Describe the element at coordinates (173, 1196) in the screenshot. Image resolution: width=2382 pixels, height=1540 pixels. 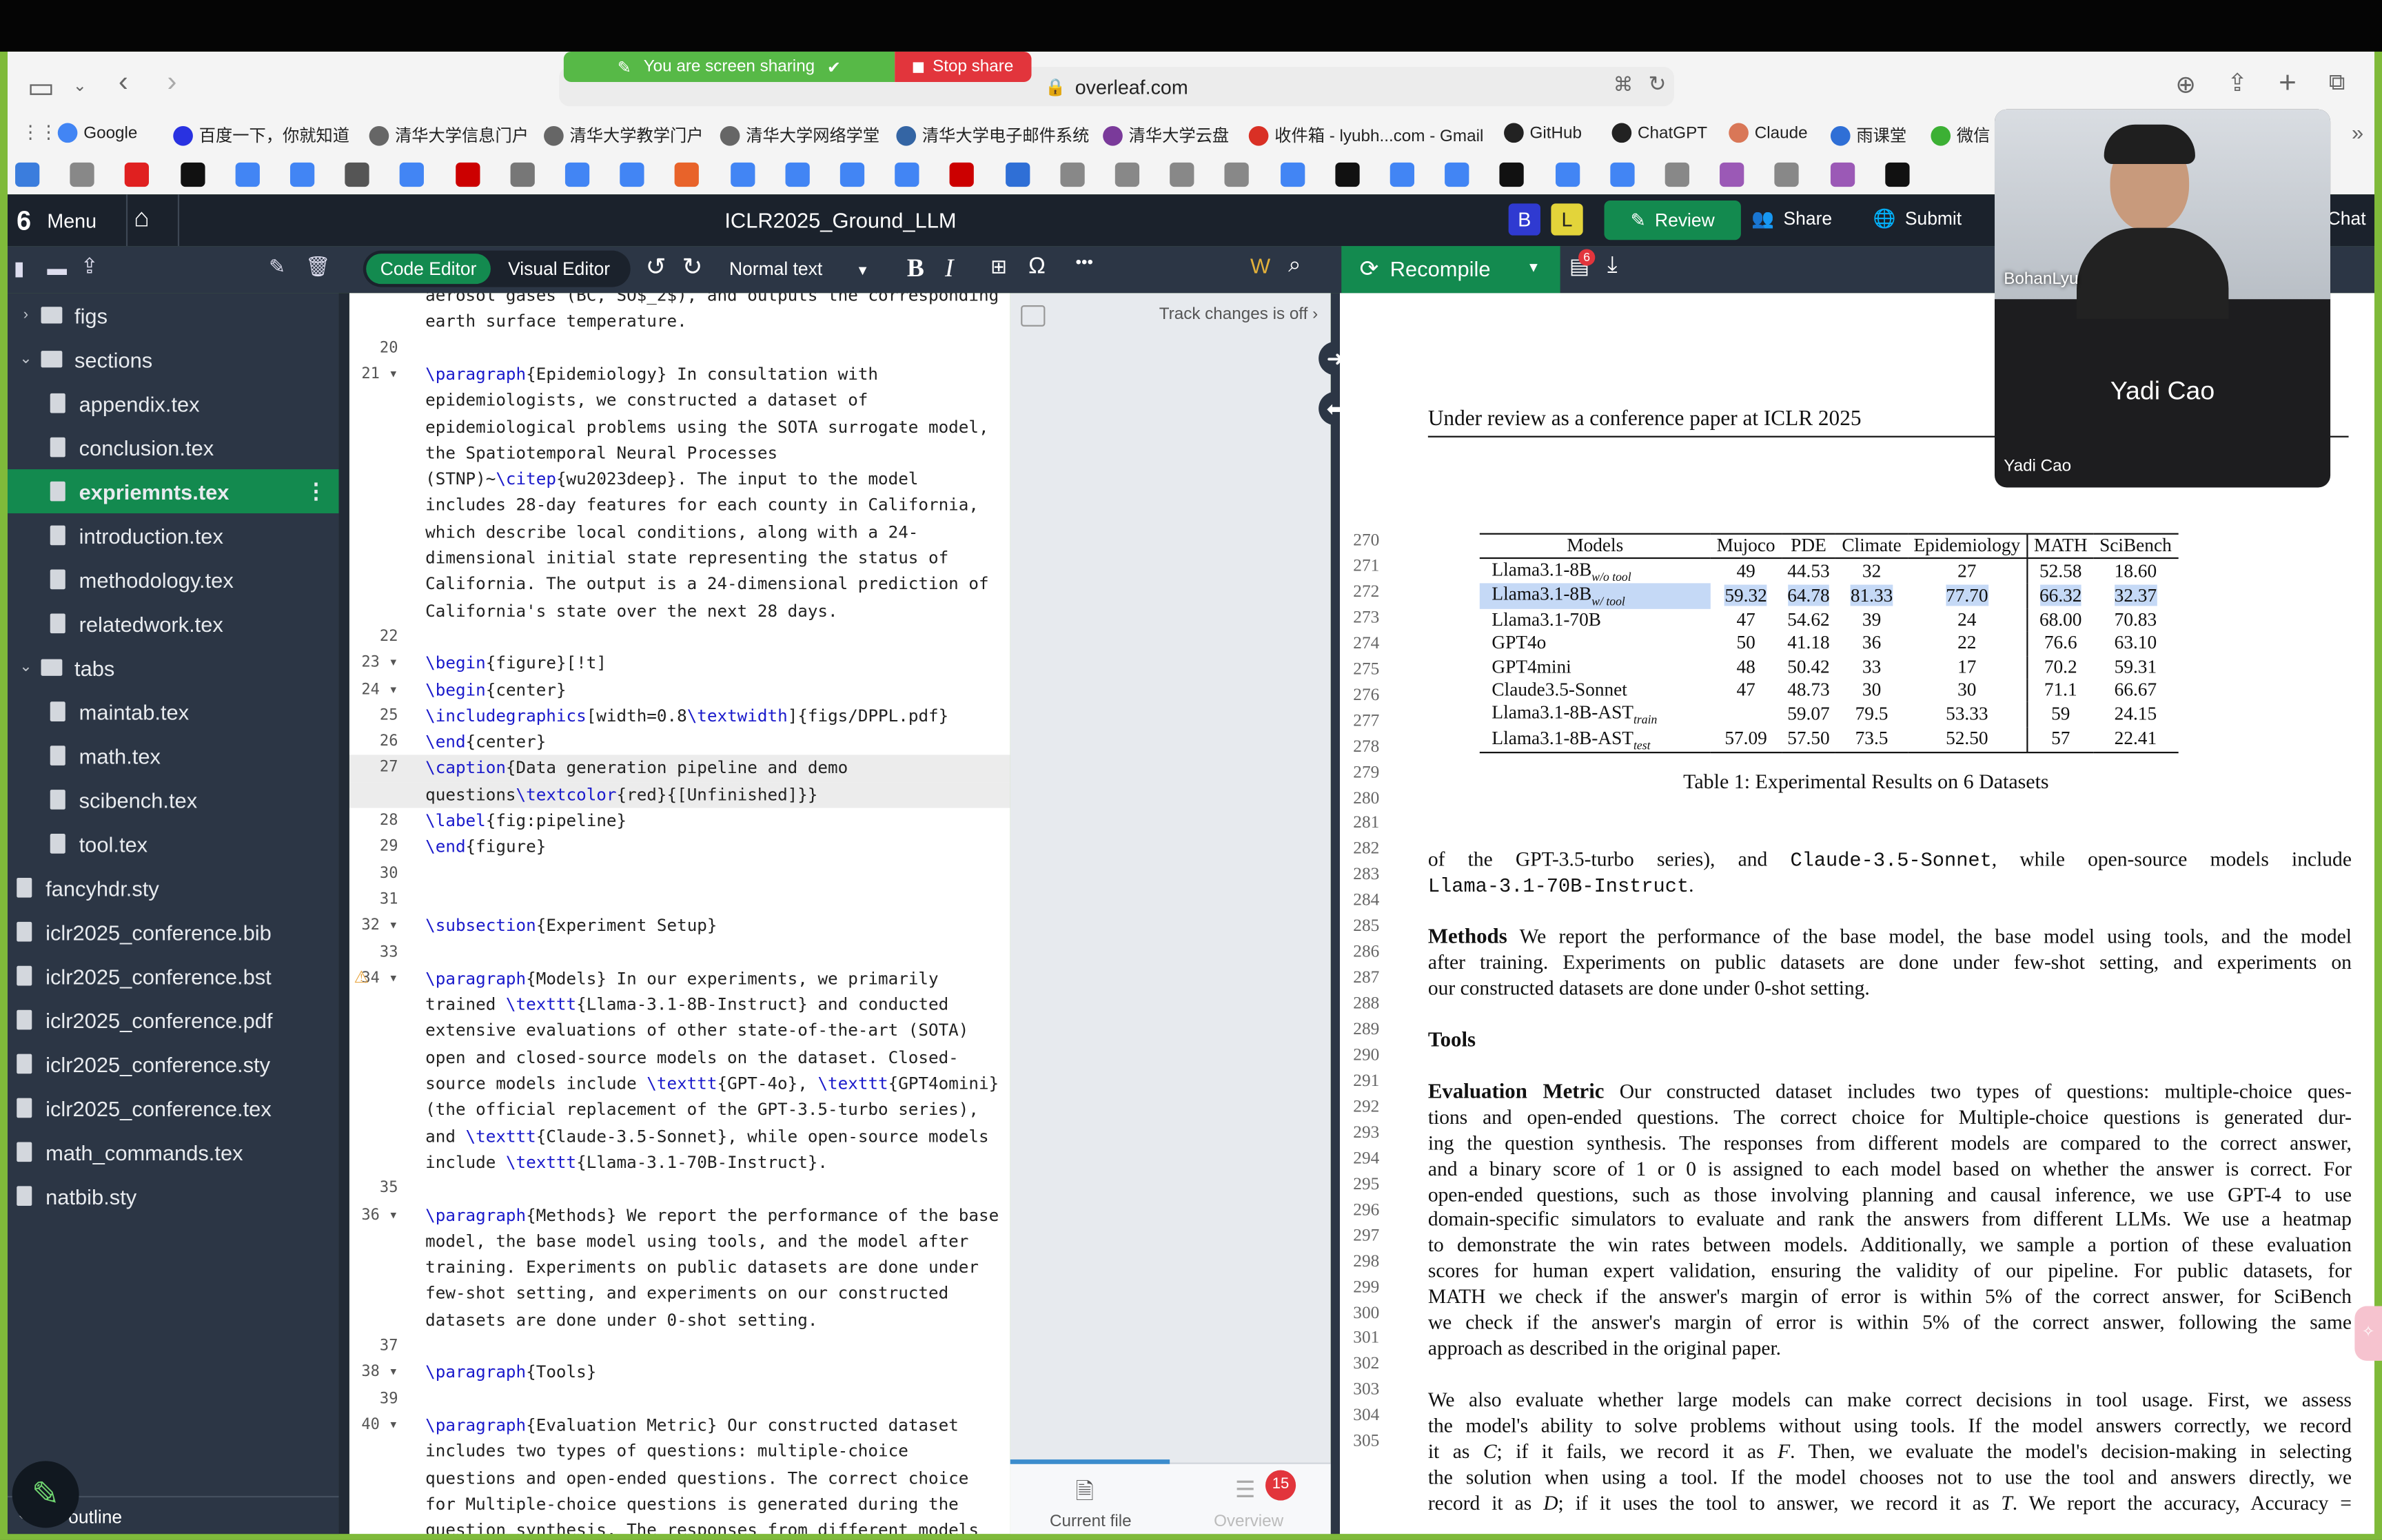
I see `file-tree-item: natbib.sty` at that location.